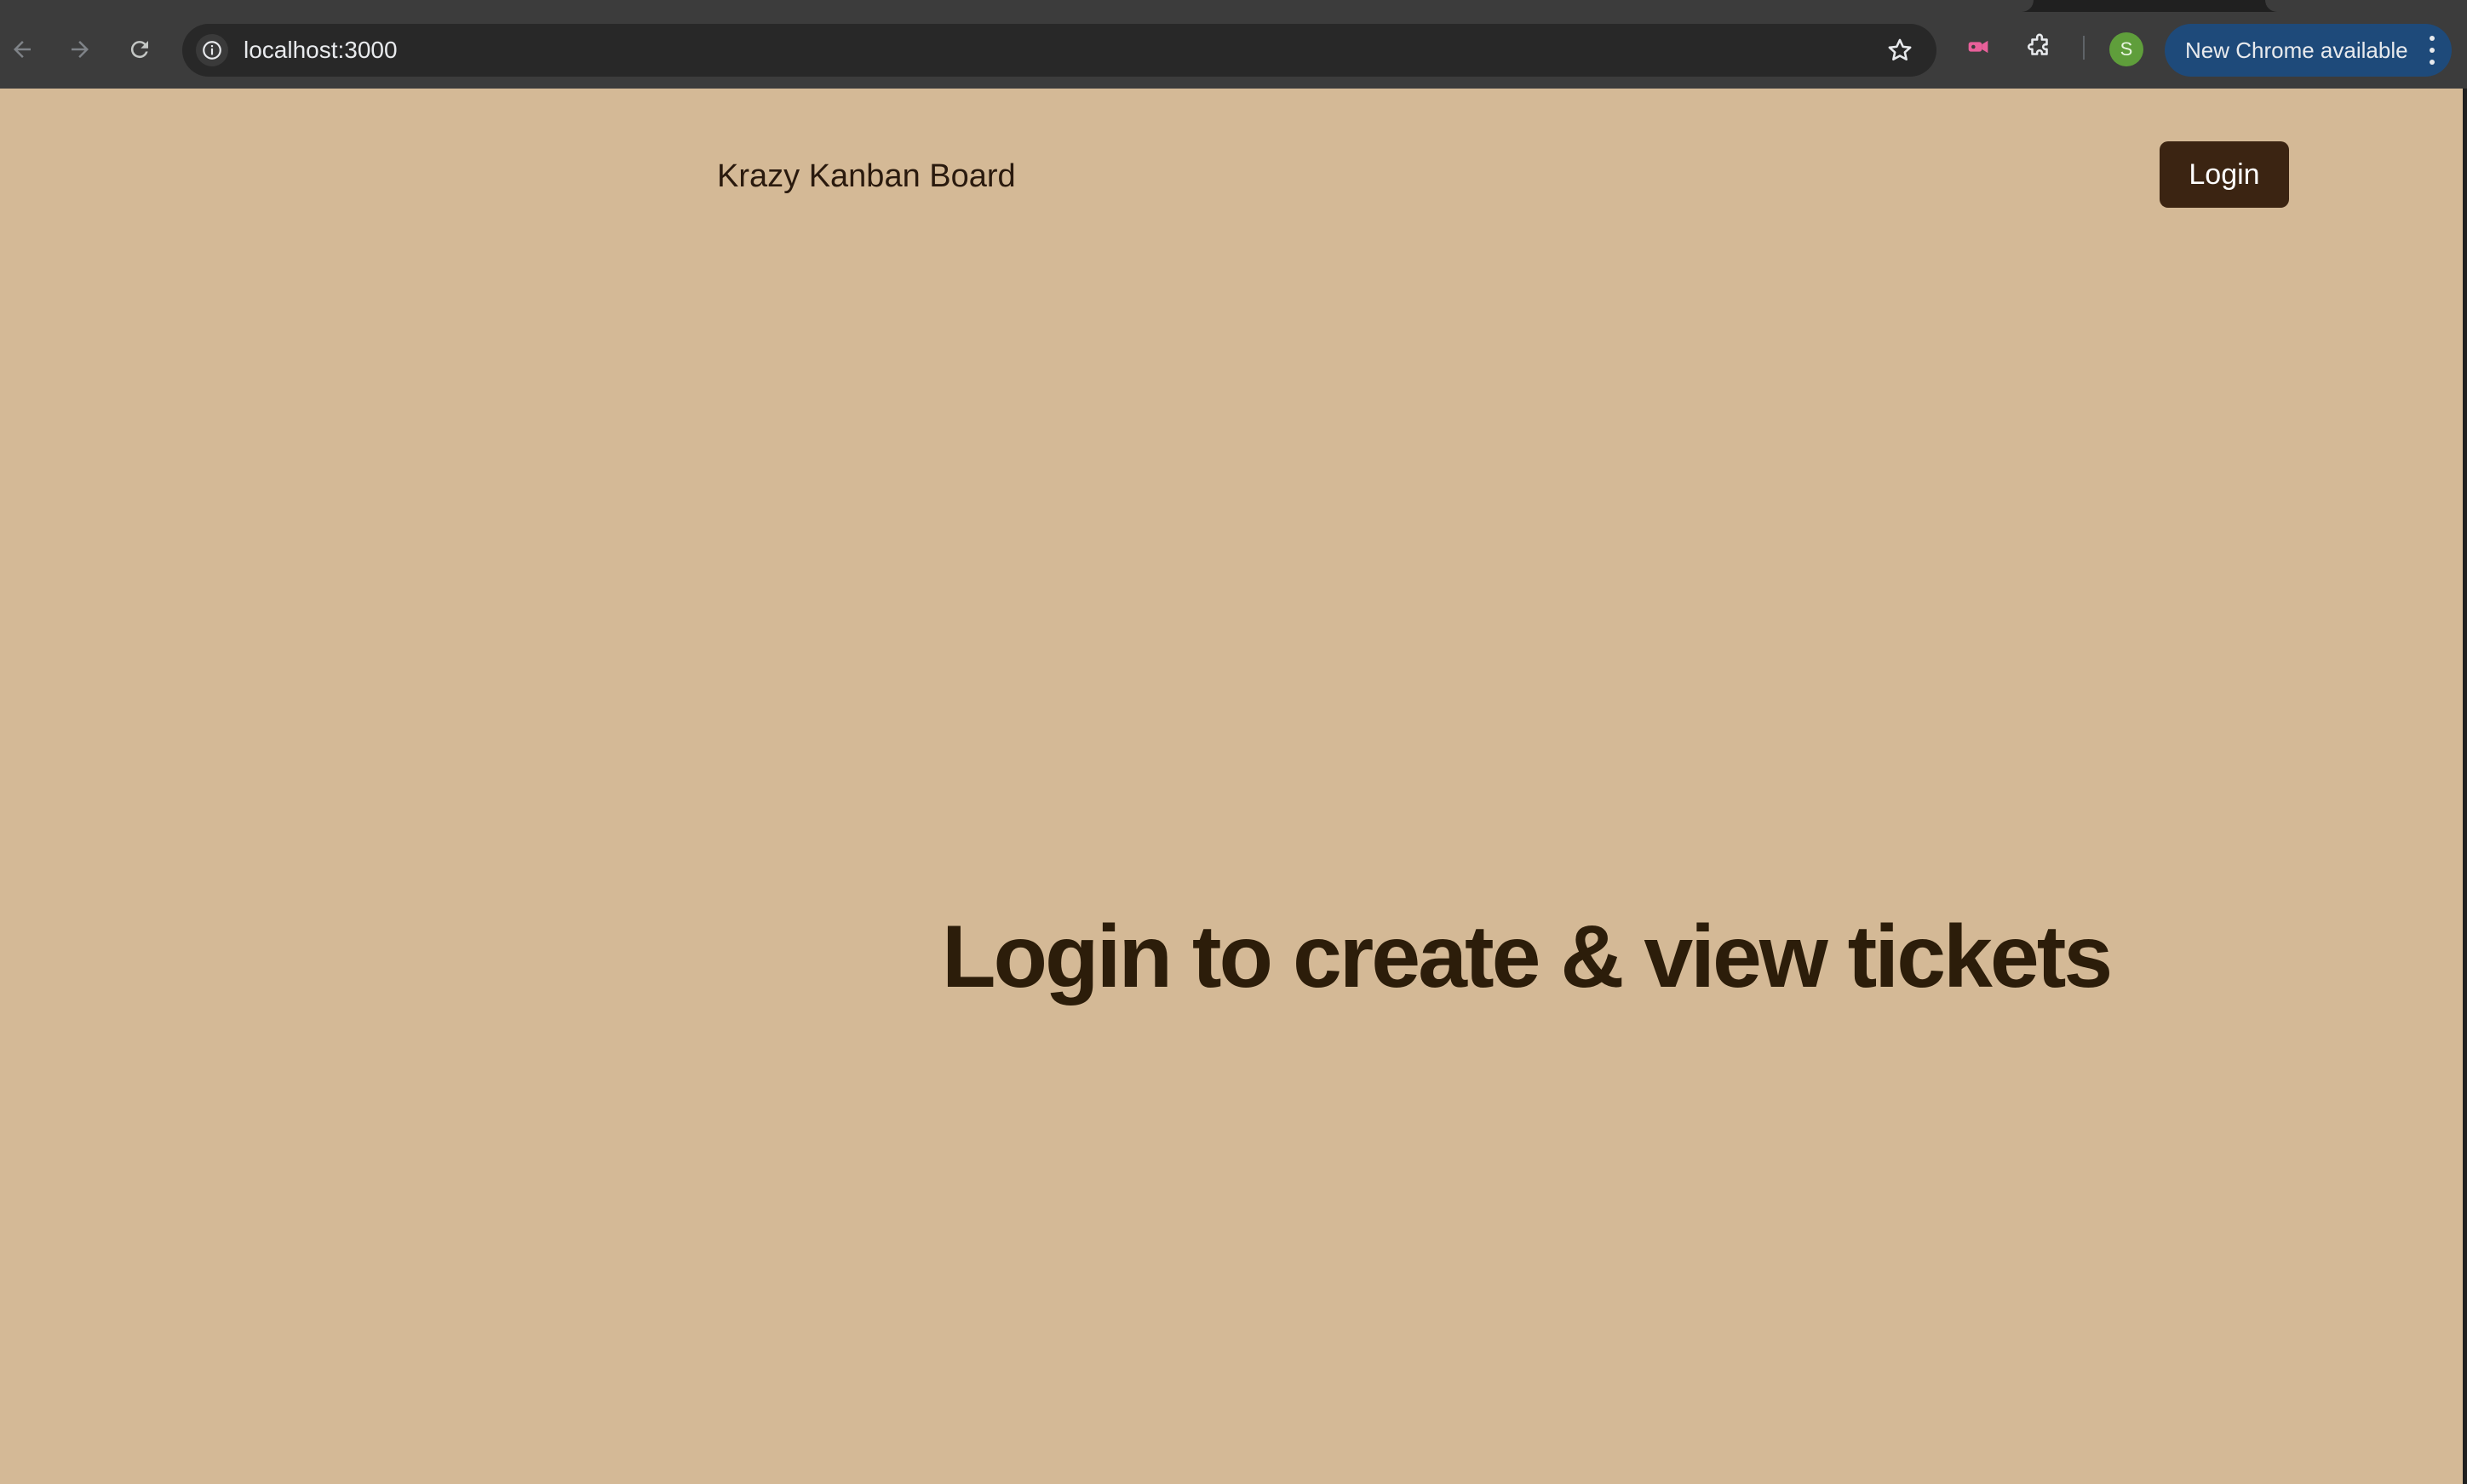 This screenshot has width=2467, height=1484. I want to click on back-button, so click(22, 49).